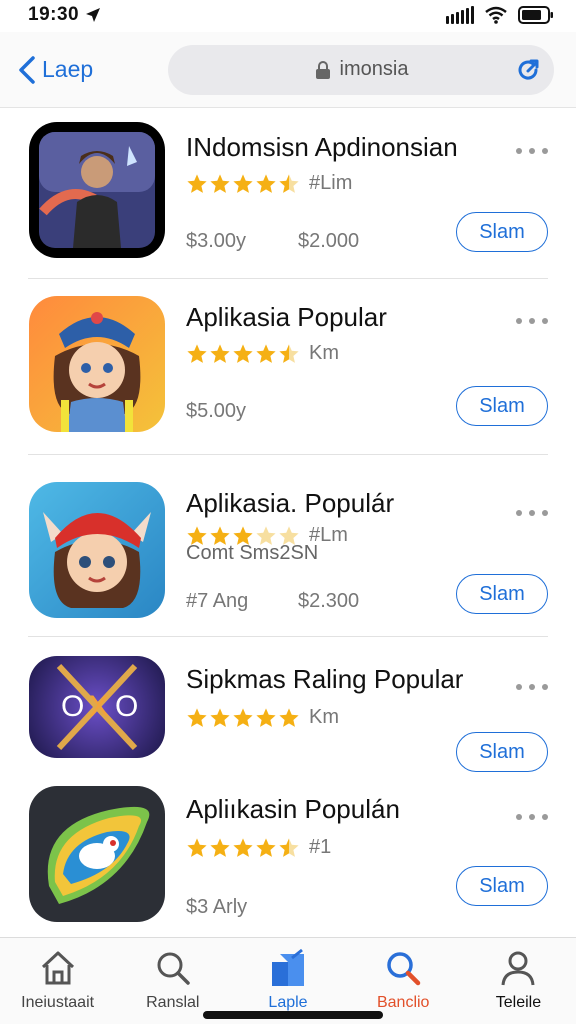 This screenshot has width=576, height=1024. I want to click on back-button: Laep, so click(93, 69).